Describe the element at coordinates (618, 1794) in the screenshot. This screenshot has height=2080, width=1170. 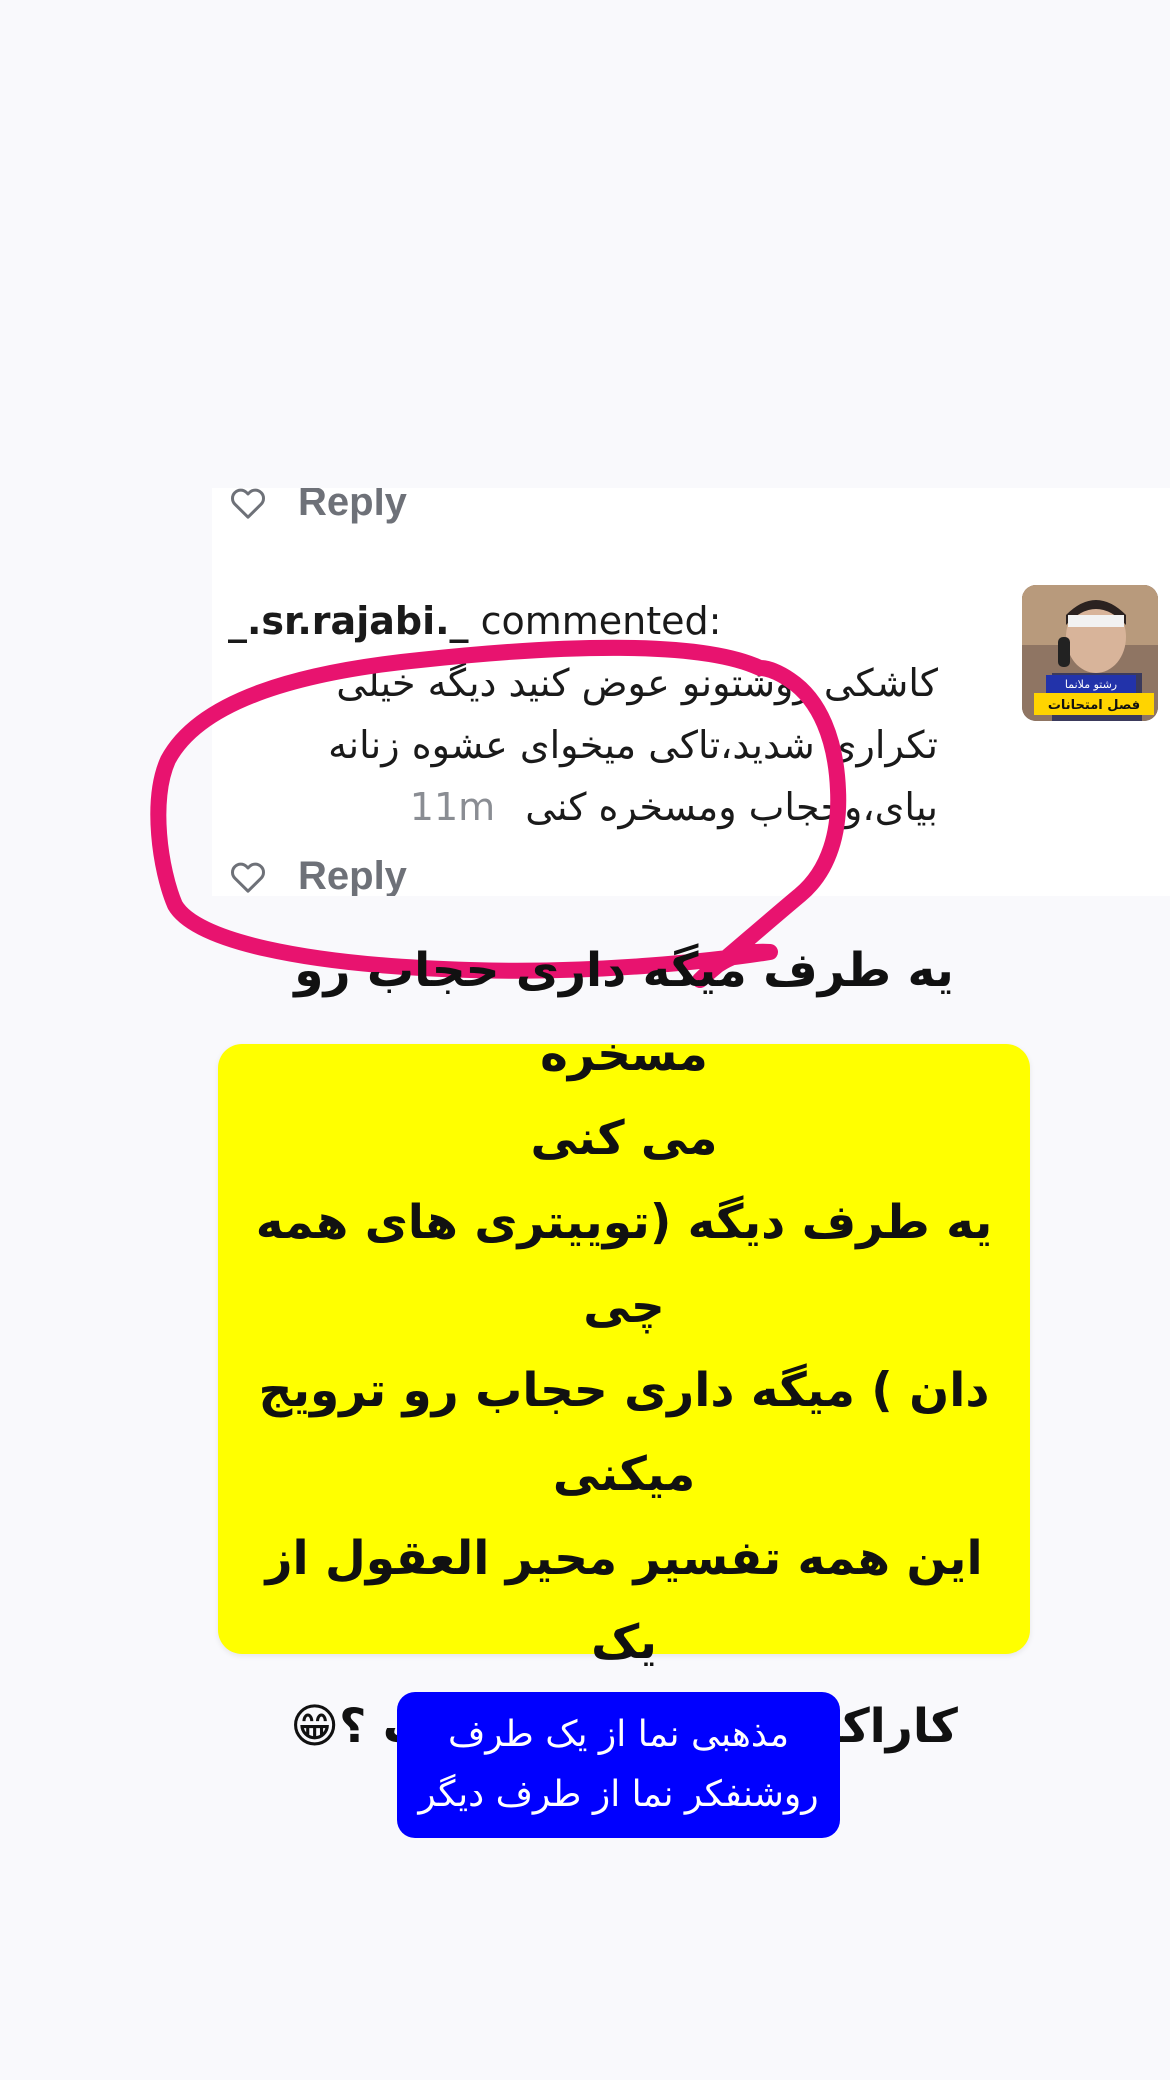
I see `blue-note-line: روشنفکر نما از طرف دیگر` at that location.